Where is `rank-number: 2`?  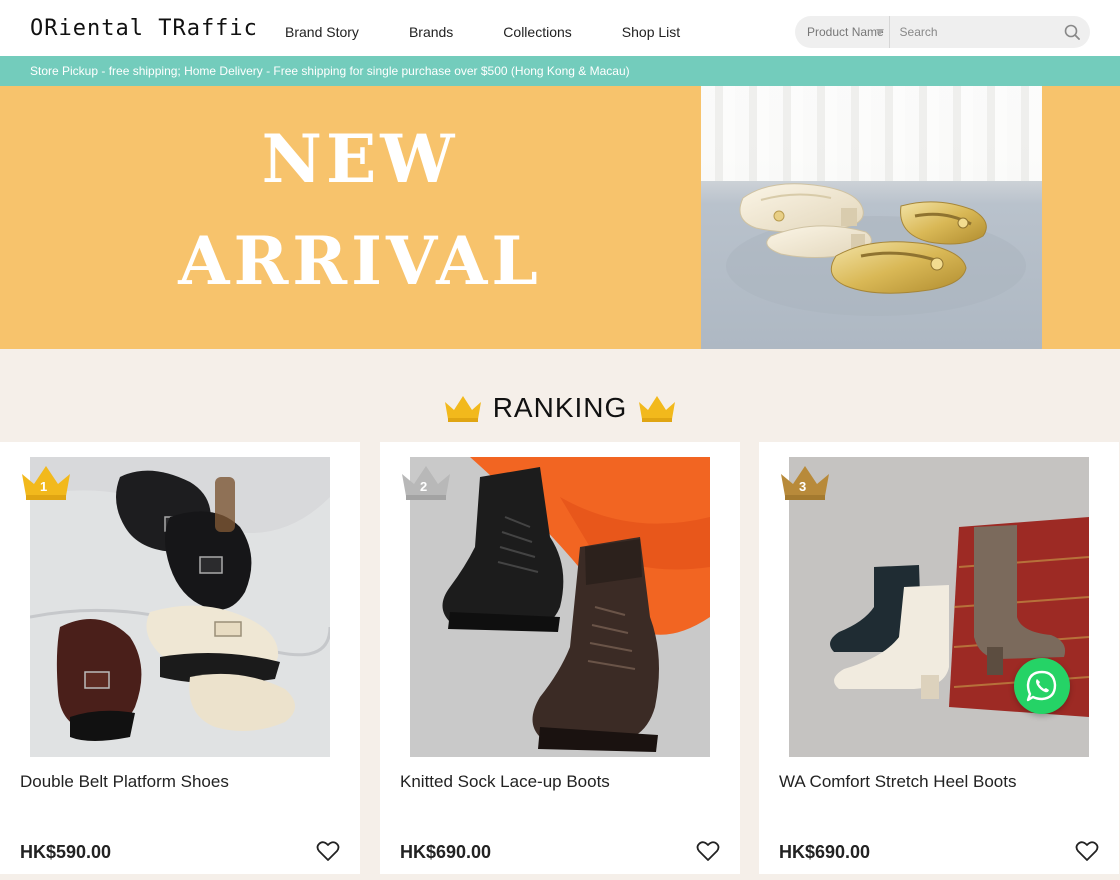 rank-number: 2 is located at coordinates (424, 486).